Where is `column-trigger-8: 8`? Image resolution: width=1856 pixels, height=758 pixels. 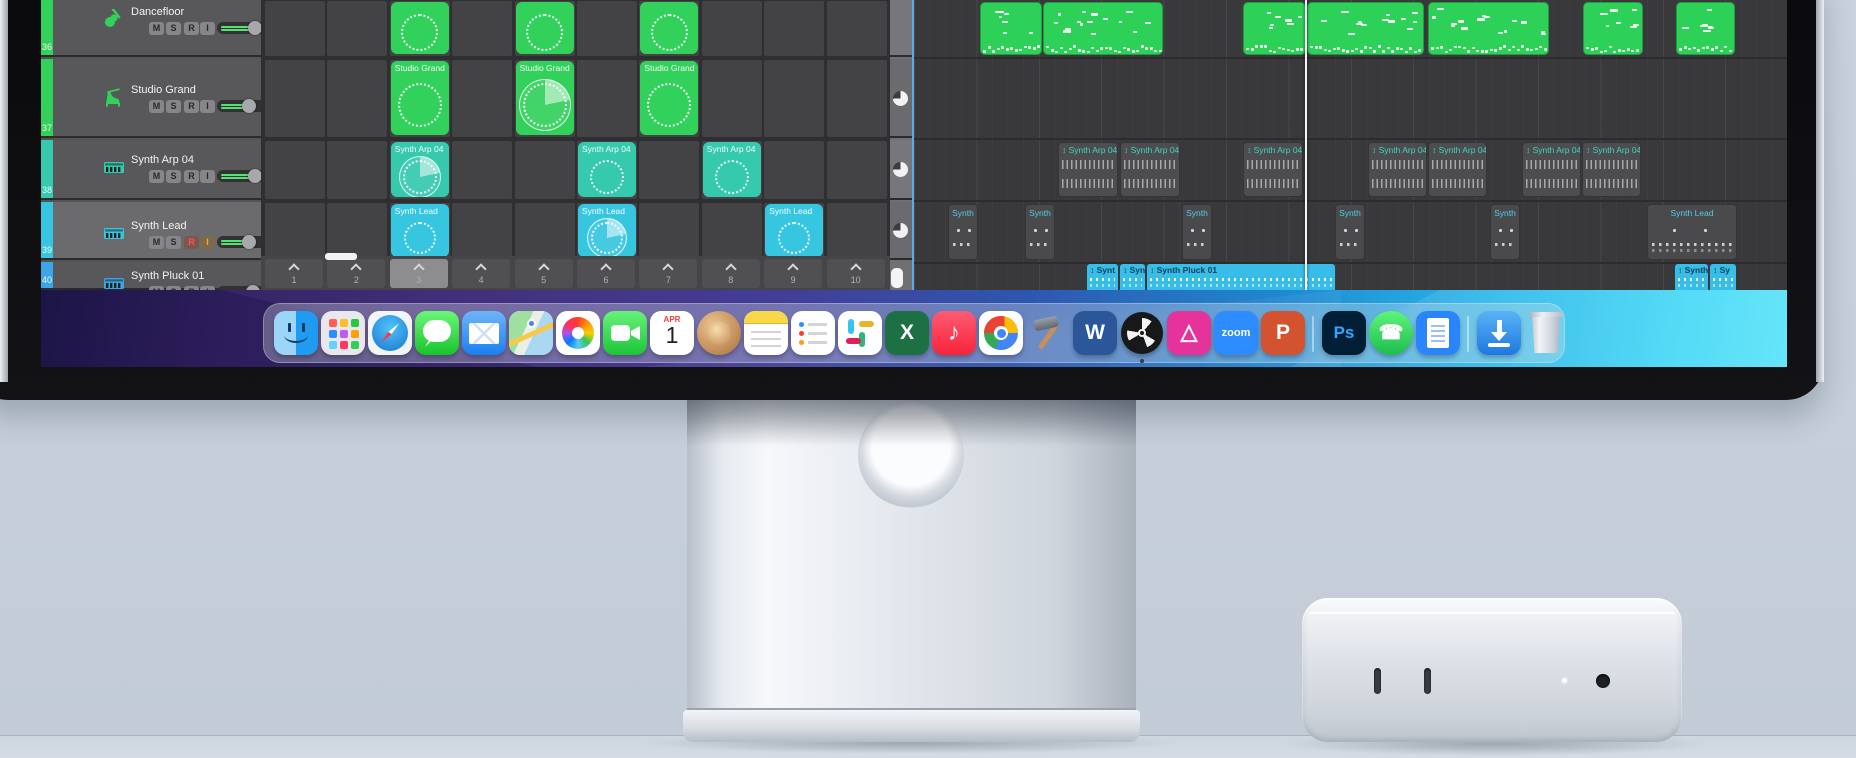 column-trigger-8: 8 is located at coordinates (730, 273).